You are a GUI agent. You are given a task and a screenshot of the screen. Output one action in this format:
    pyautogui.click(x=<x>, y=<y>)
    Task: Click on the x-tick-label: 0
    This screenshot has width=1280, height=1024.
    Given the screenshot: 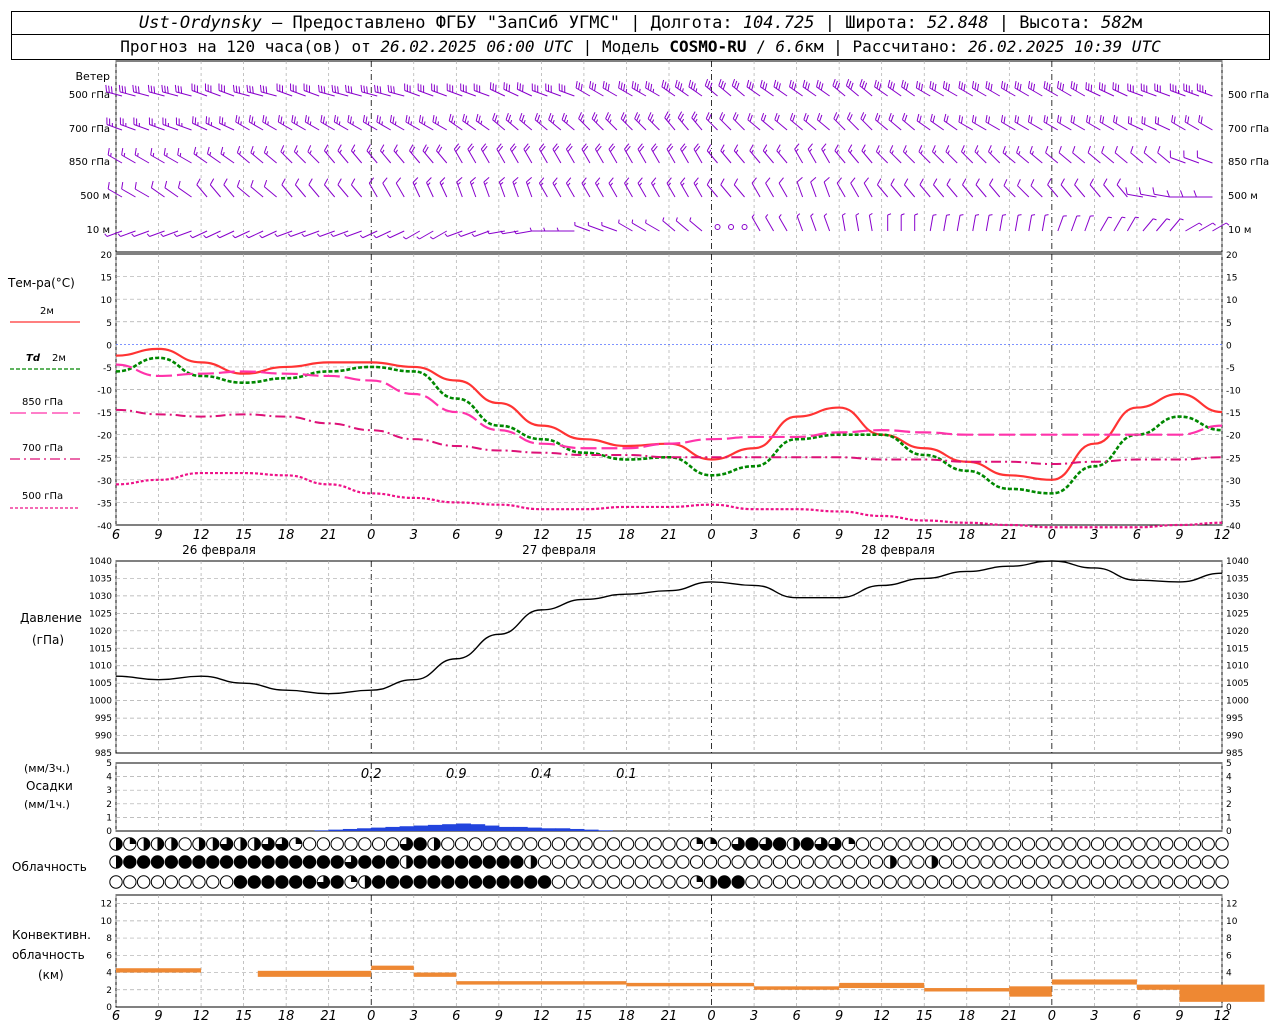 What is the action you would take?
    pyautogui.click(x=711, y=1016)
    